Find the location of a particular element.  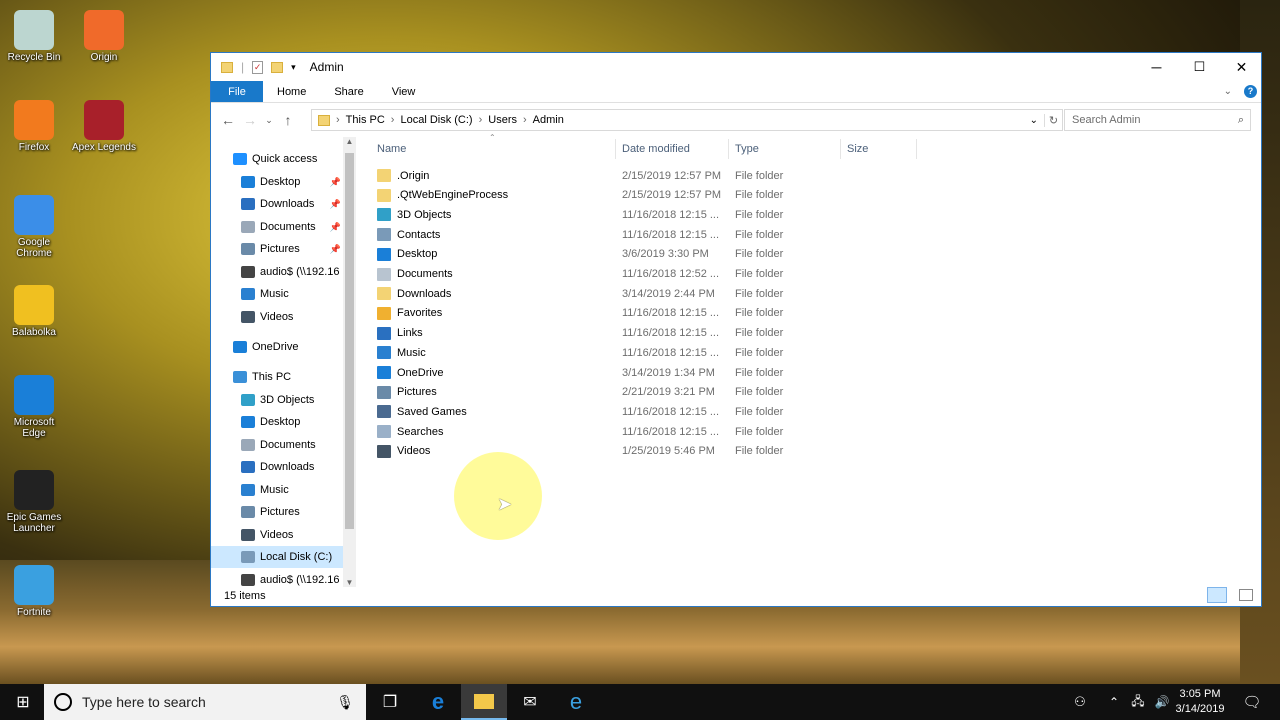

recent-locations-button: ⌄ is located at coordinates (269, 120).